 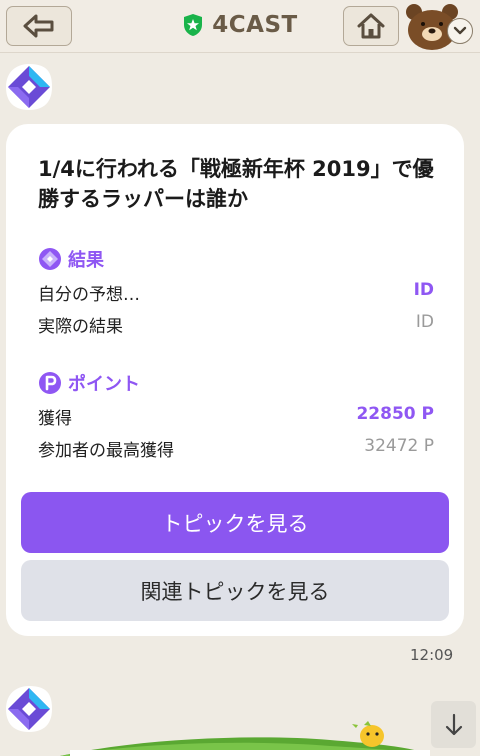 I want to click on my-prediction-value: ID, so click(x=423, y=290).